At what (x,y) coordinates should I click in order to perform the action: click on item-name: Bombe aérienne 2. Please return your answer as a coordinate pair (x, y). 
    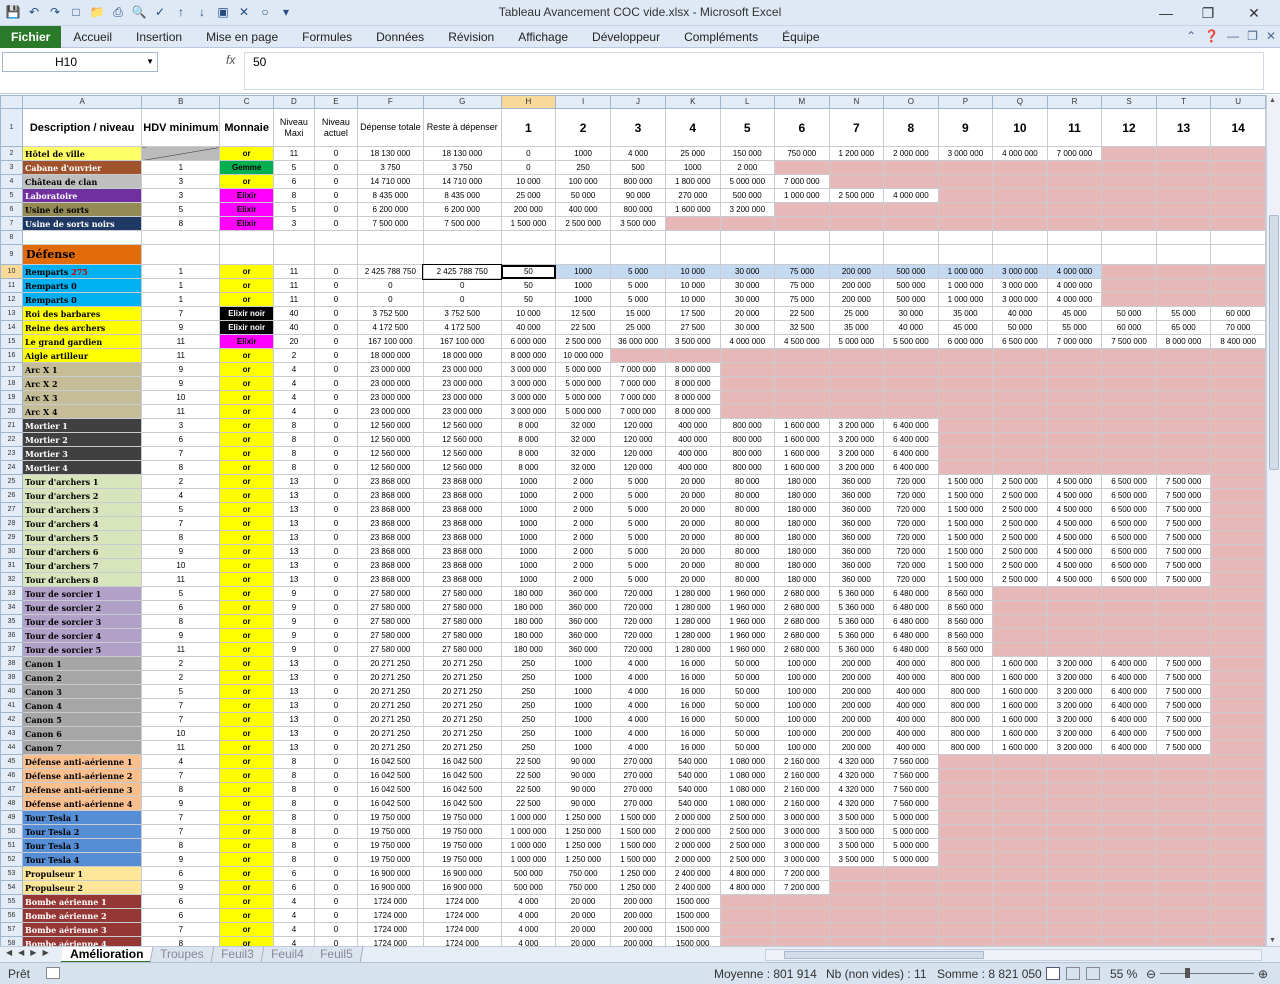
    Looking at the image, I should click on (82, 915).